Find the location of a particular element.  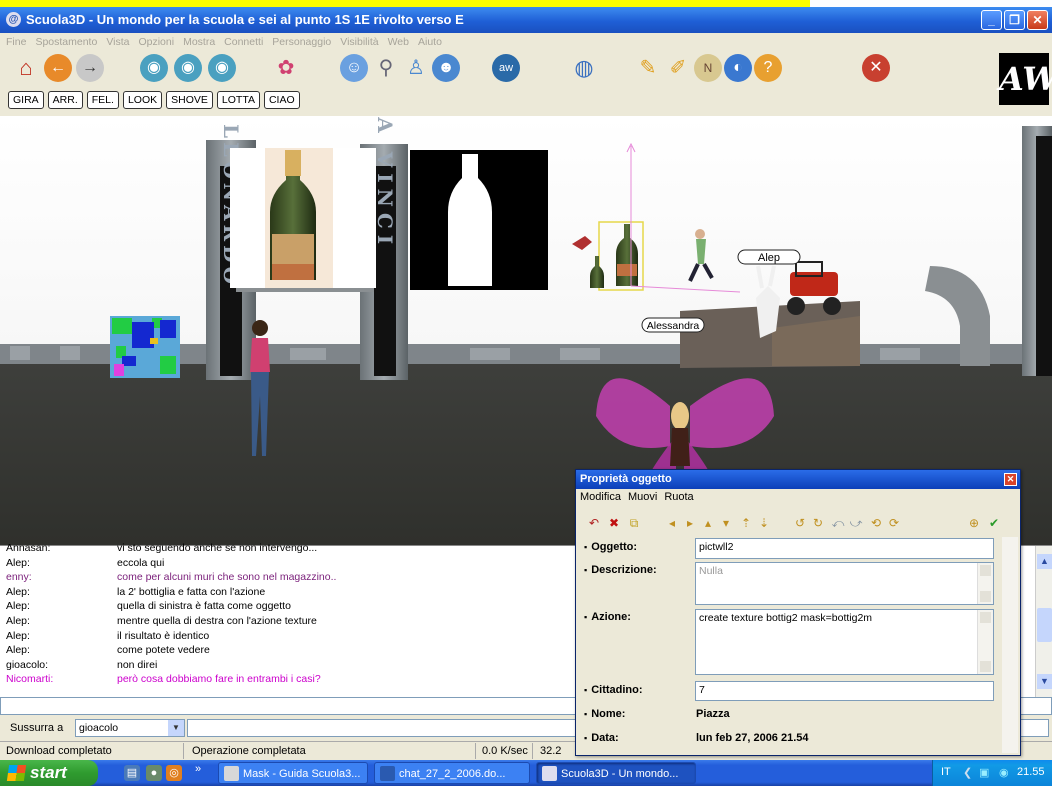

minimize-button: _ is located at coordinates (991, 20).